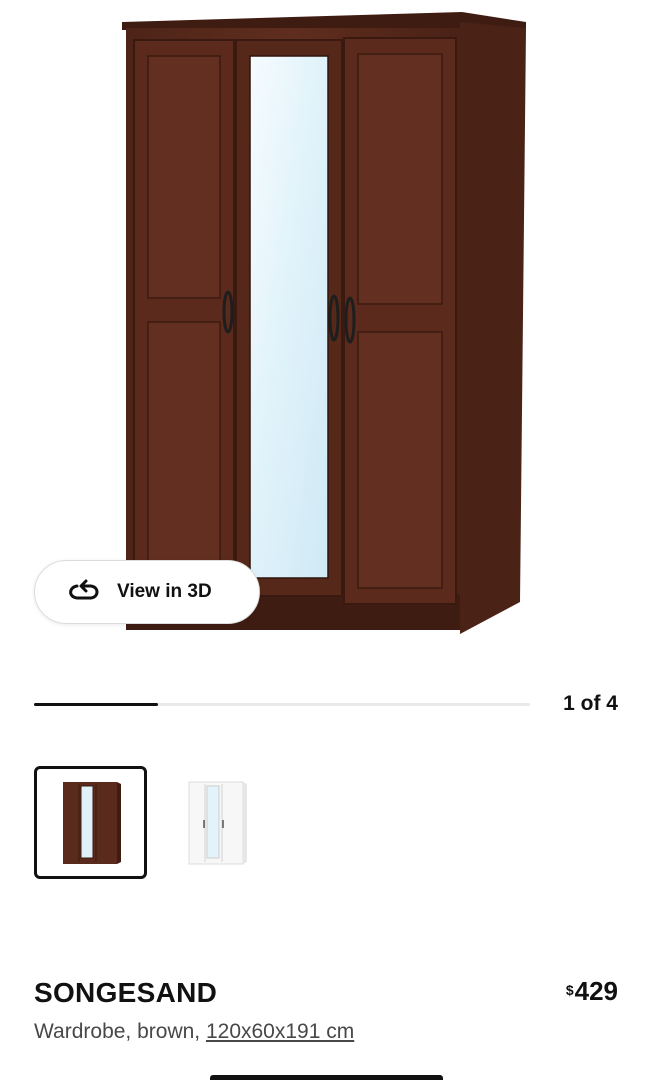 This screenshot has width=648, height=1080. I want to click on rotate-3d-icon, so click(84, 589).